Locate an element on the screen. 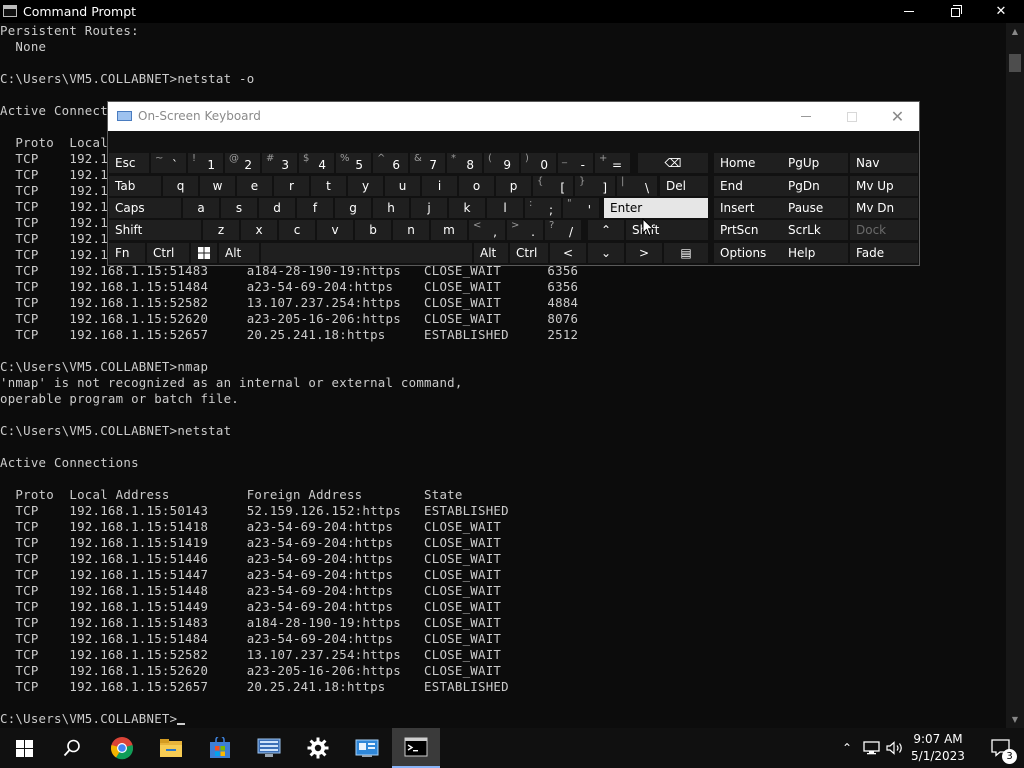 The height and width of the screenshot is (768, 1024). key-windows is located at coordinates (204, 253).